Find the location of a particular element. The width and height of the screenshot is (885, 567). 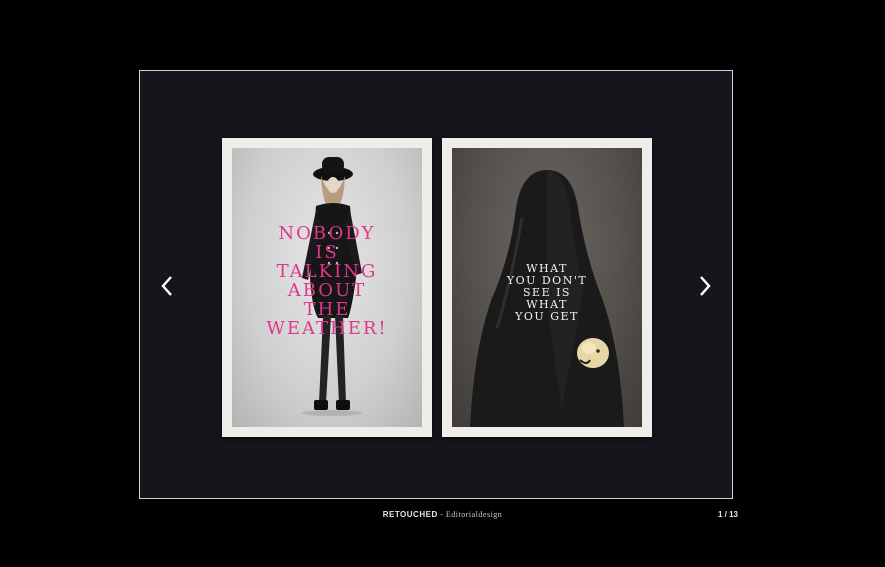

poster-photo-woman: NOBODY IS TALKING ABOUT THE WEATHER! is located at coordinates (327, 287).